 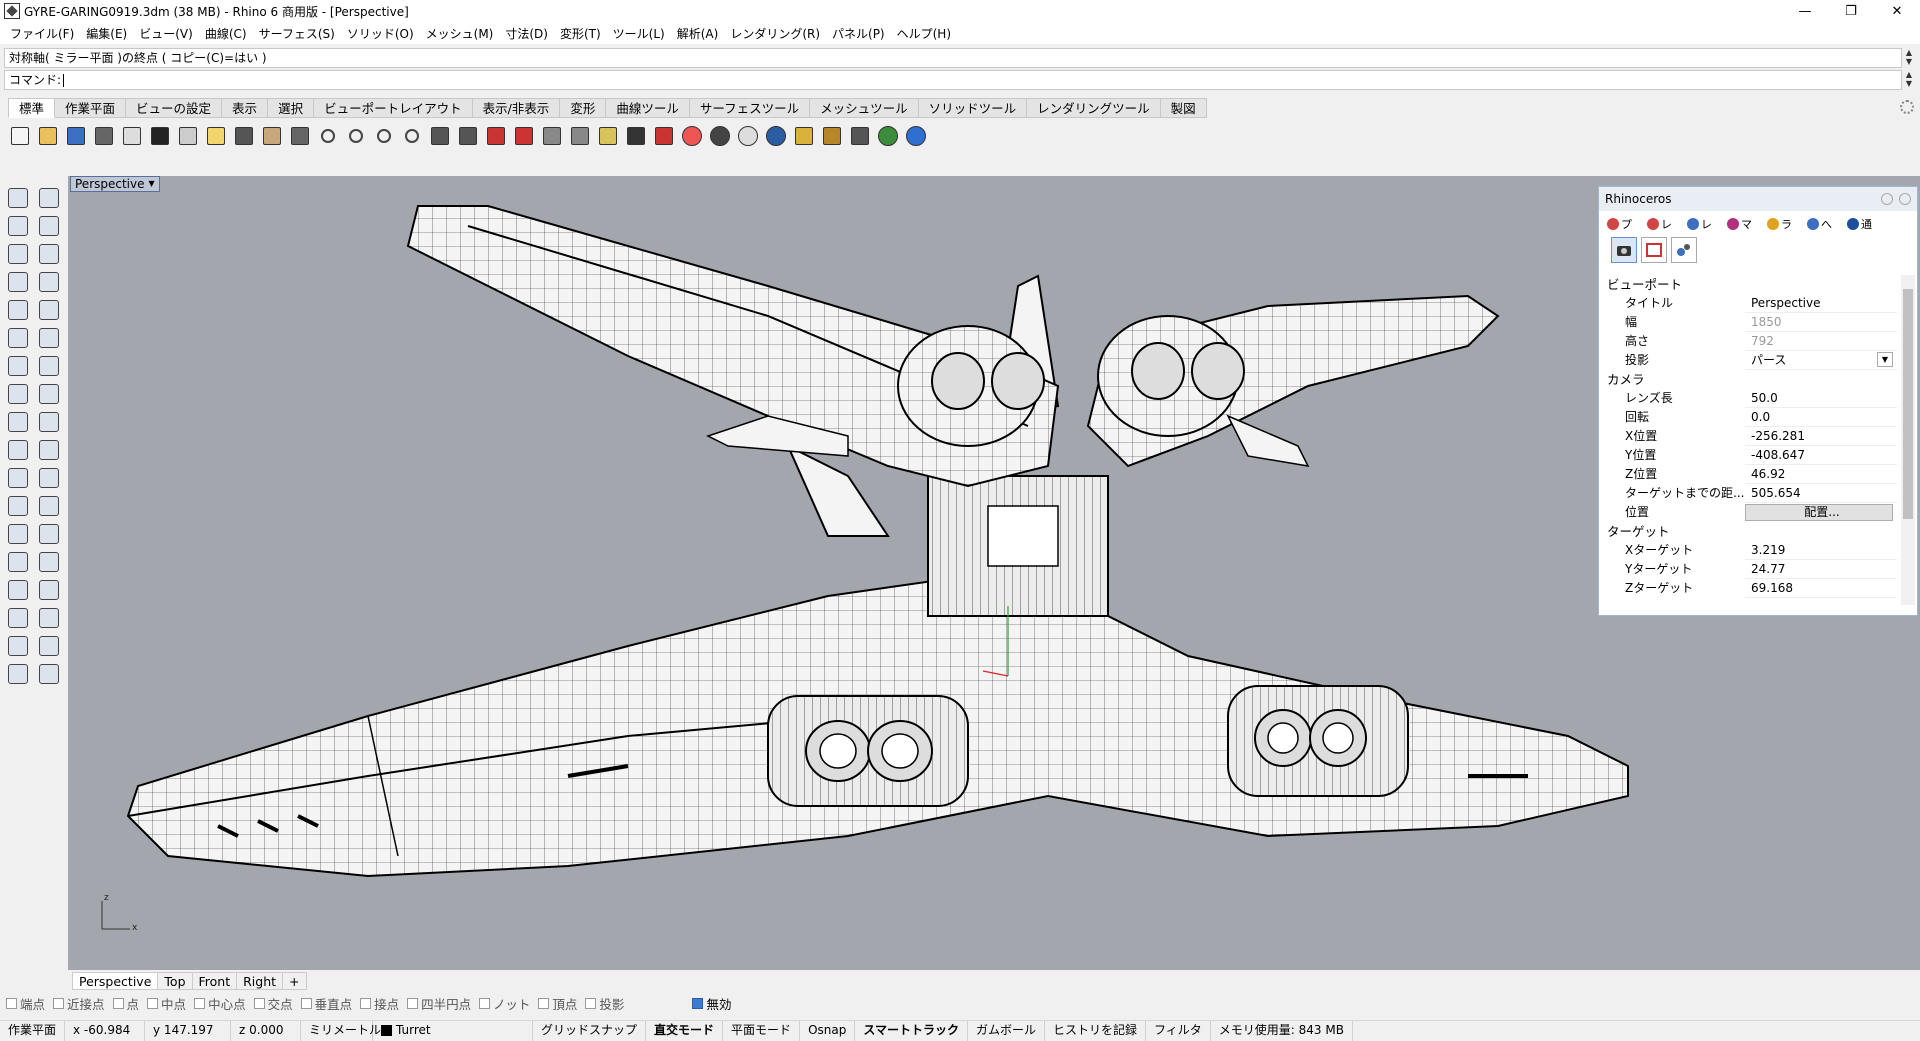 I want to click on tab-right: Right, so click(x=260, y=981).